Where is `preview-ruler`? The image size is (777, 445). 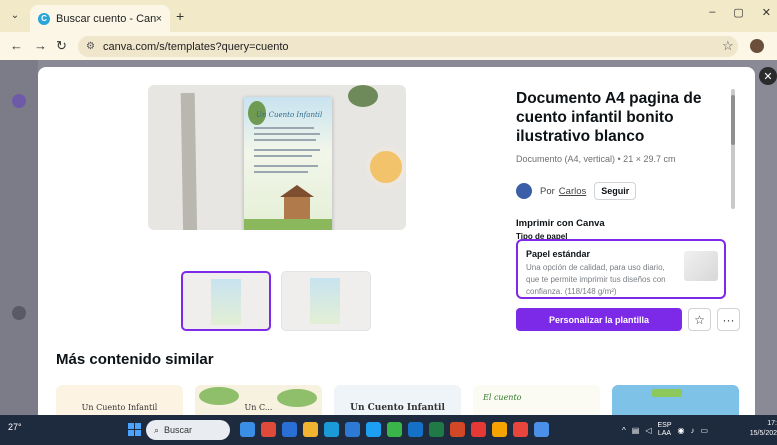 preview-ruler is located at coordinates (189, 161).